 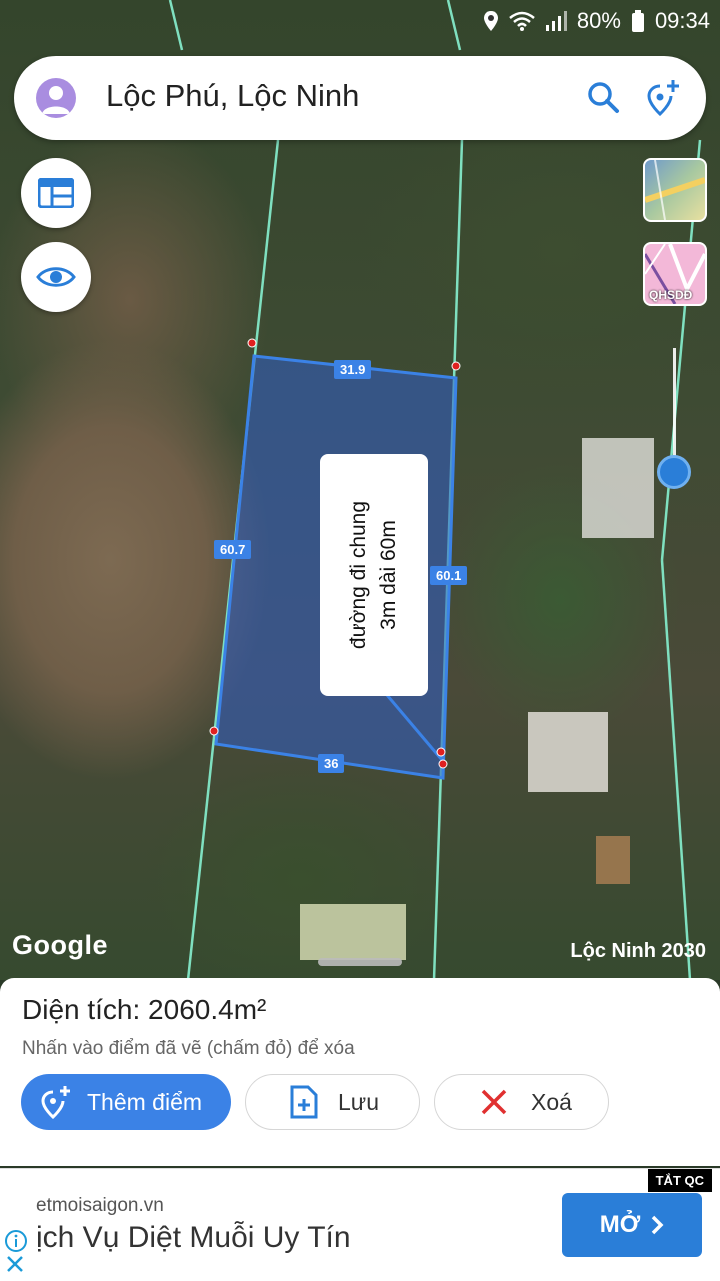 What do you see at coordinates (388, 575) in the screenshot?
I see `note-line-2: 3m dài 60m` at bounding box center [388, 575].